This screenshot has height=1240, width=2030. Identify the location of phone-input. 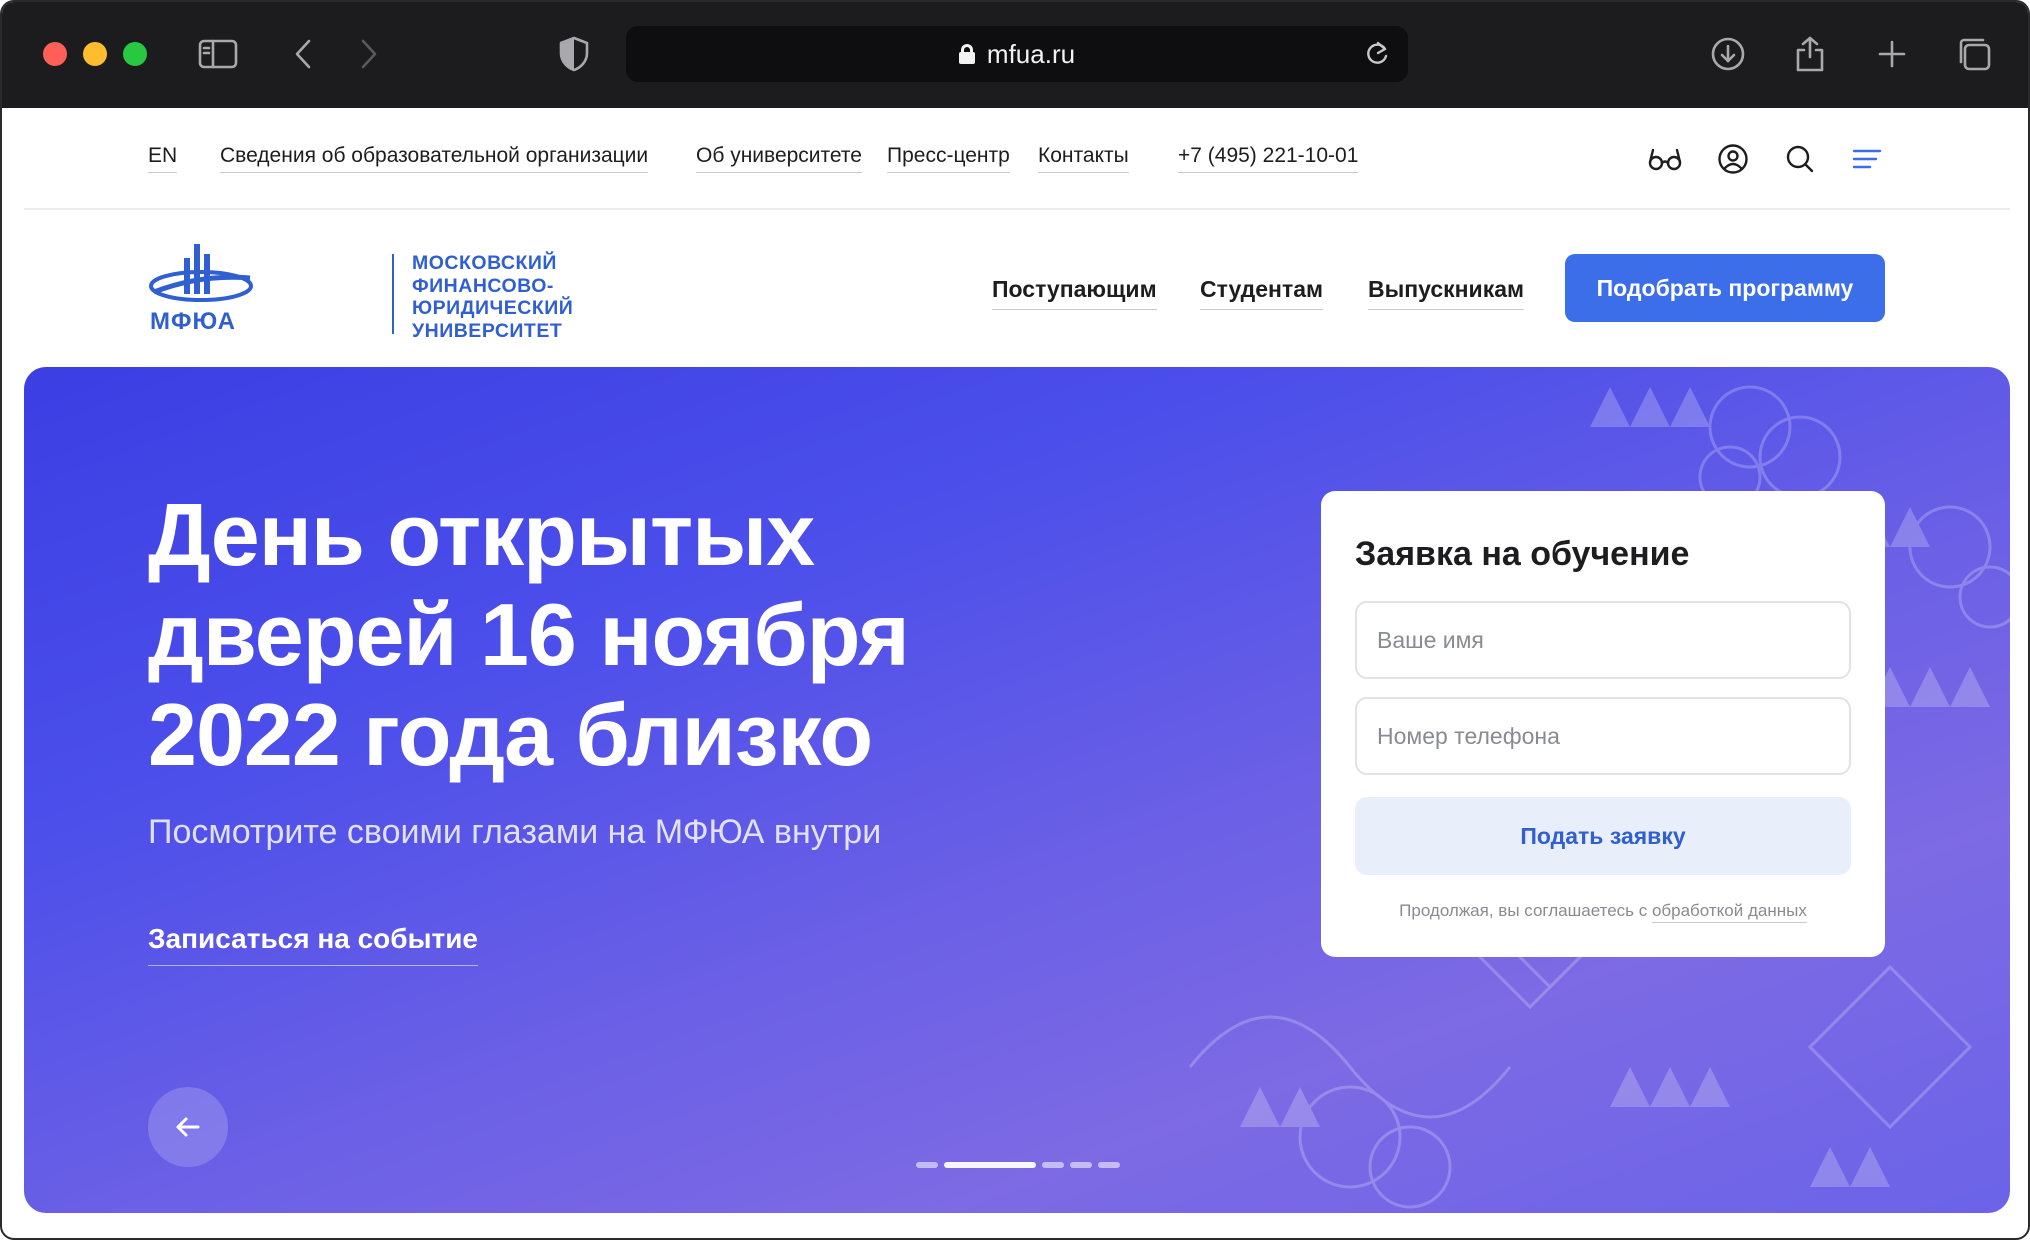
(1603, 736).